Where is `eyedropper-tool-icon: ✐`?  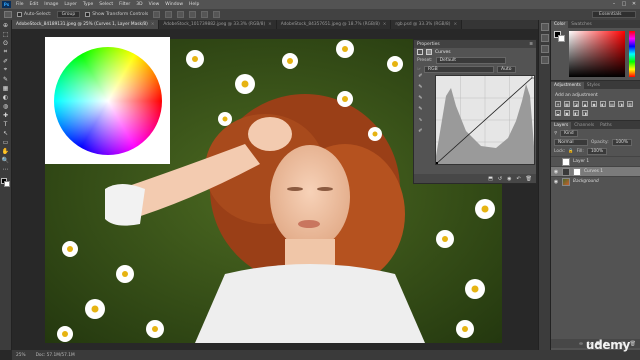
eyedropper-tool-icon: ✐ is located at coordinates (5, 61).